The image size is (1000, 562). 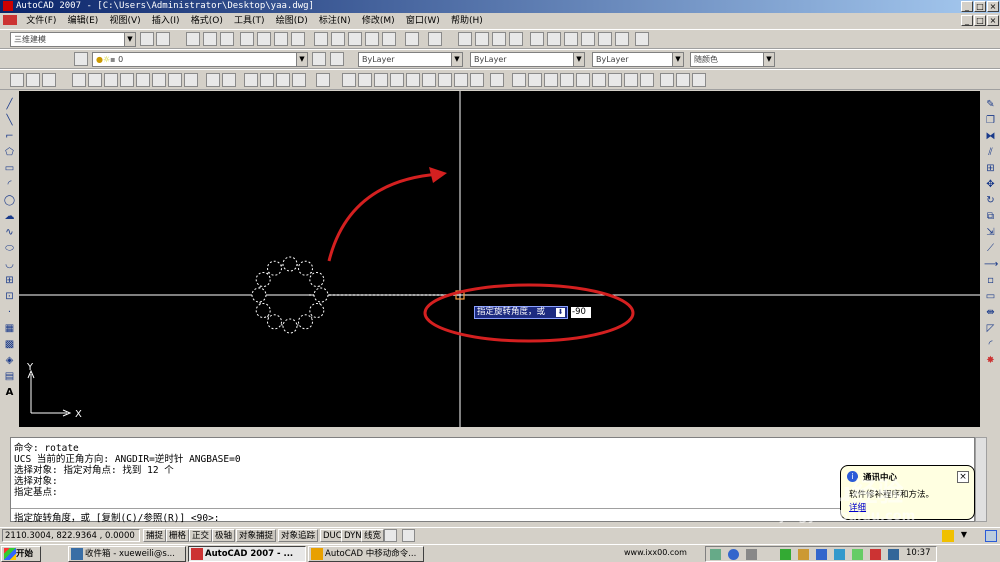 What do you see at coordinates (9, 328) in the screenshot?
I see `hatch-icon: ▦` at bounding box center [9, 328].